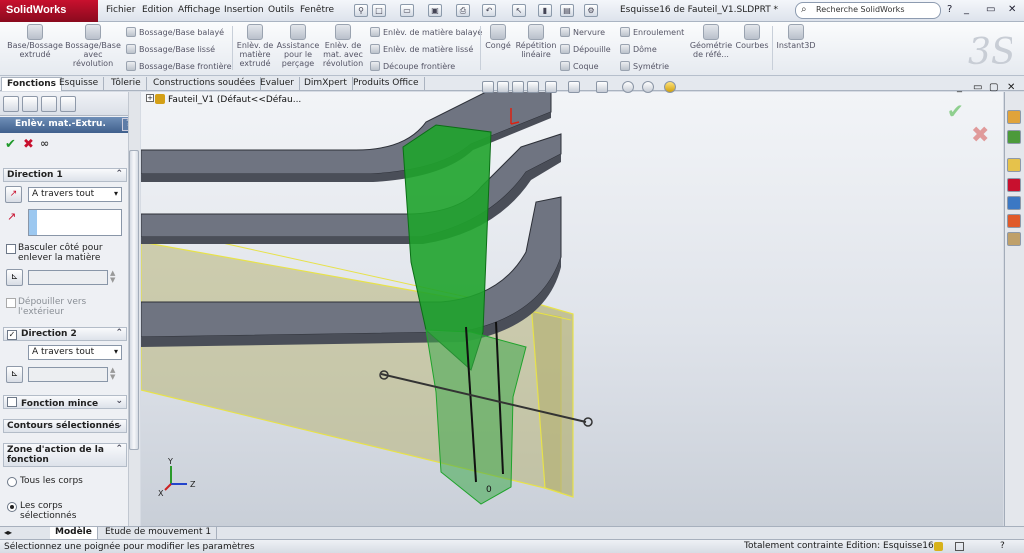 The height and width of the screenshot is (553, 1024). What do you see at coordinates (326, 84) in the screenshot?
I see `tab-dimxpert: DimXpert` at bounding box center [326, 84].